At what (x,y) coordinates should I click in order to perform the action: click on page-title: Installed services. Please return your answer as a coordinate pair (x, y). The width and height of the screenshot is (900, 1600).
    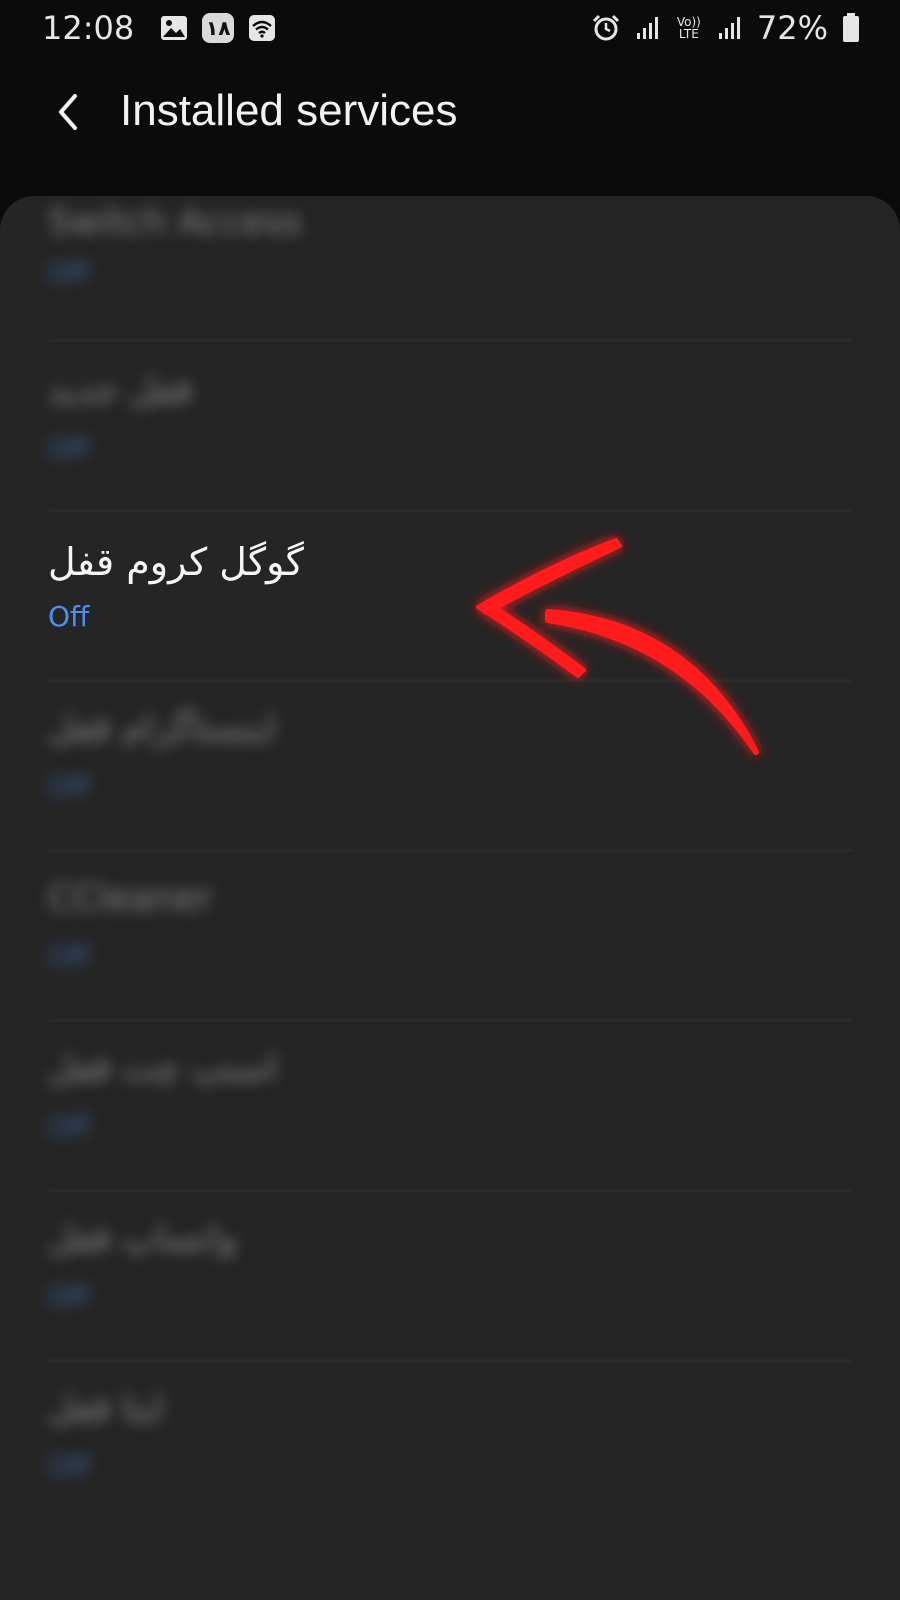
    Looking at the image, I should click on (289, 110).